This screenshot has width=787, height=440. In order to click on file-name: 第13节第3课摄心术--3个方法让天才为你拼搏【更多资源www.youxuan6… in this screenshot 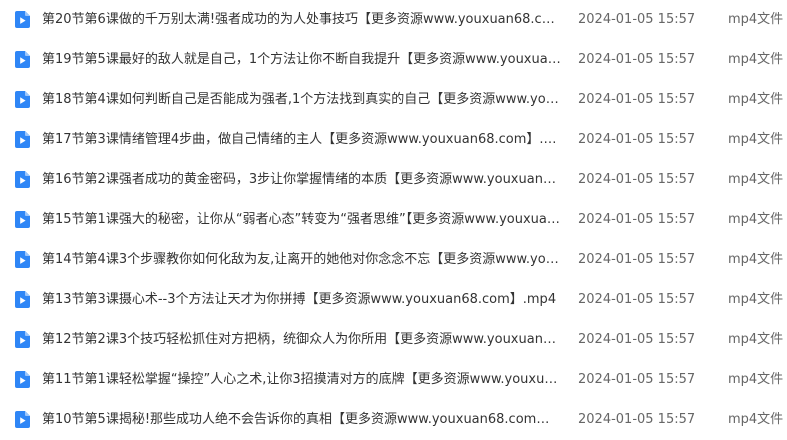, I will do `click(302, 300)`.